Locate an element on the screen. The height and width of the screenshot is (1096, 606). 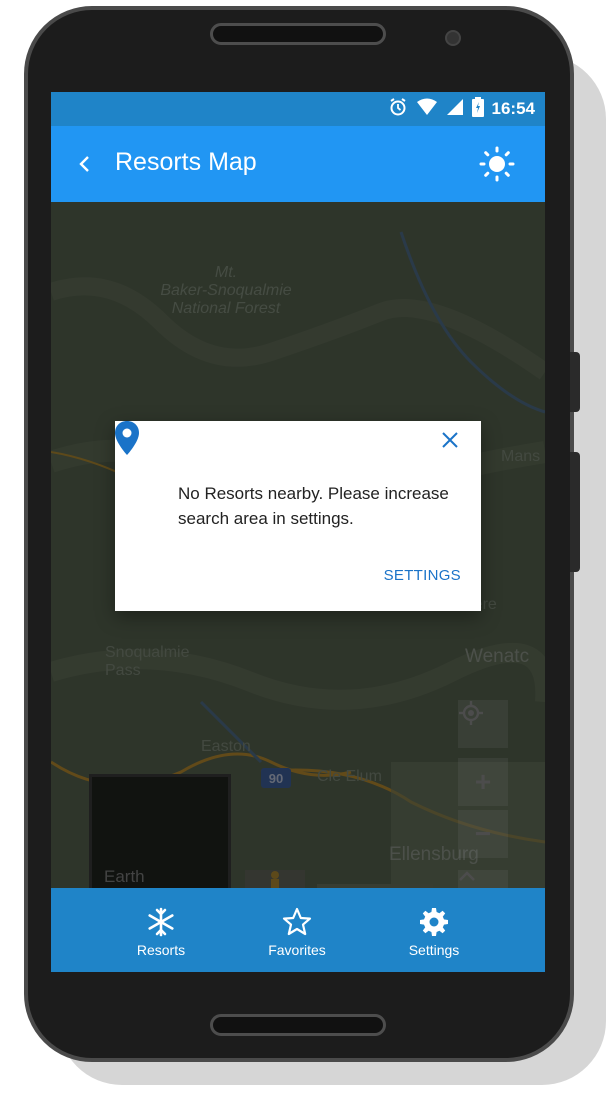
gear-icon is located at coordinates (434, 921).